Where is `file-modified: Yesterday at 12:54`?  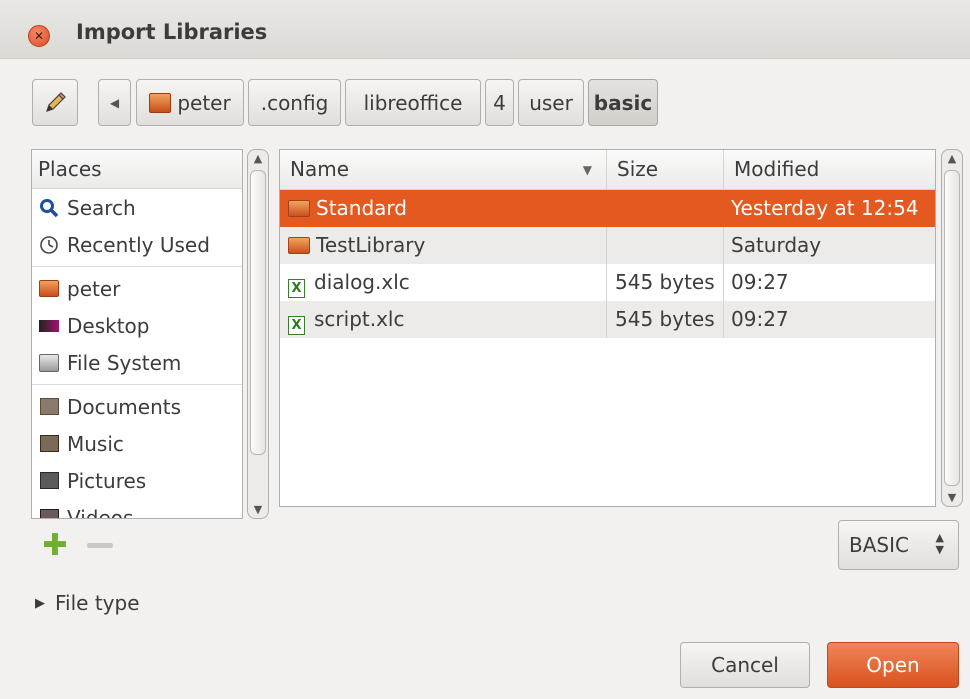 file-modified: Yesterday at 12:54 is located at coordinates (825, 208).